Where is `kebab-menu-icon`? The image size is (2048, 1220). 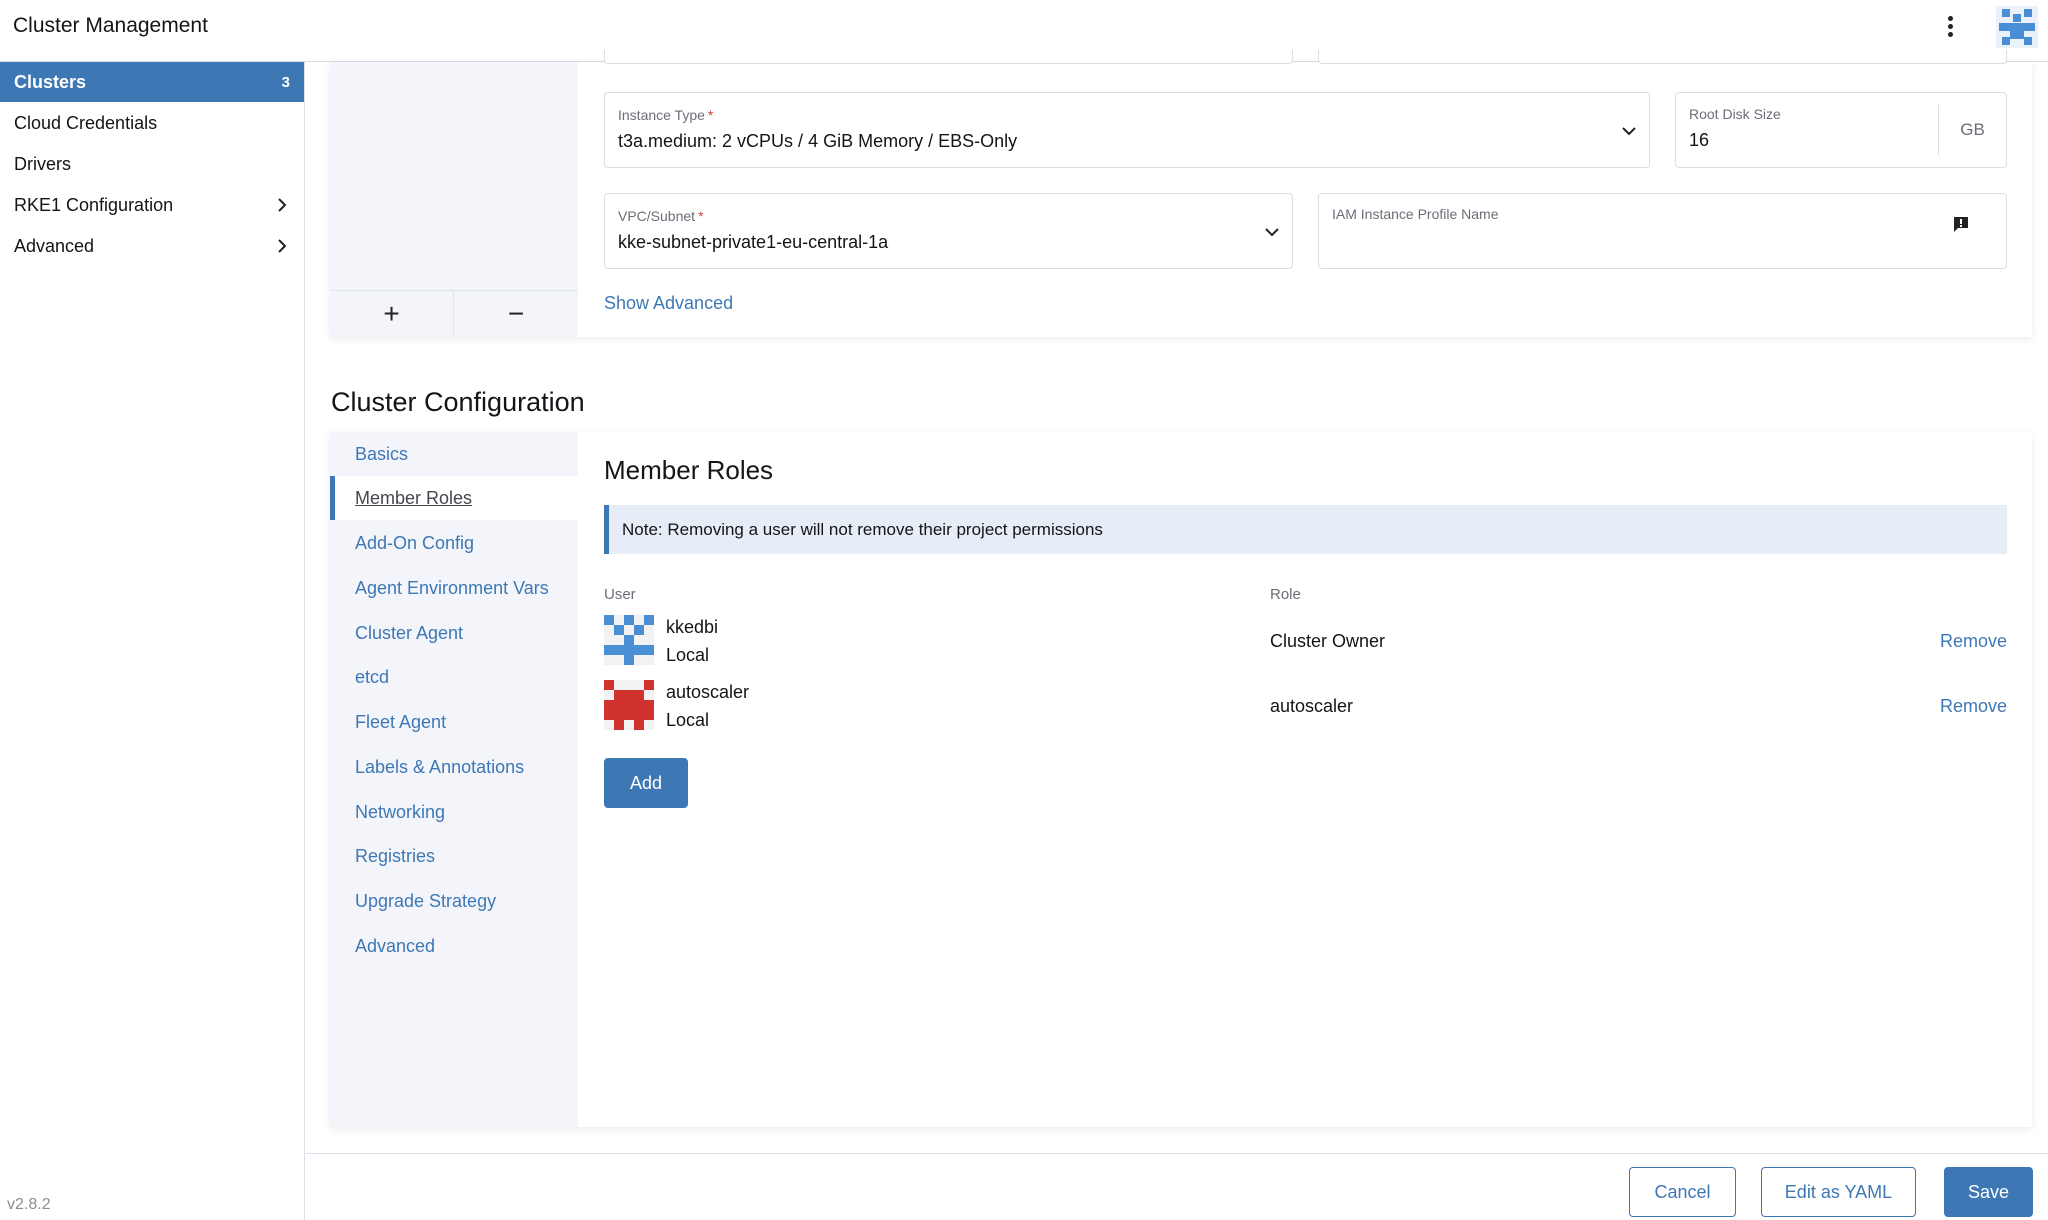
kebab-menu-icon is located at coordinates (1950, 28).